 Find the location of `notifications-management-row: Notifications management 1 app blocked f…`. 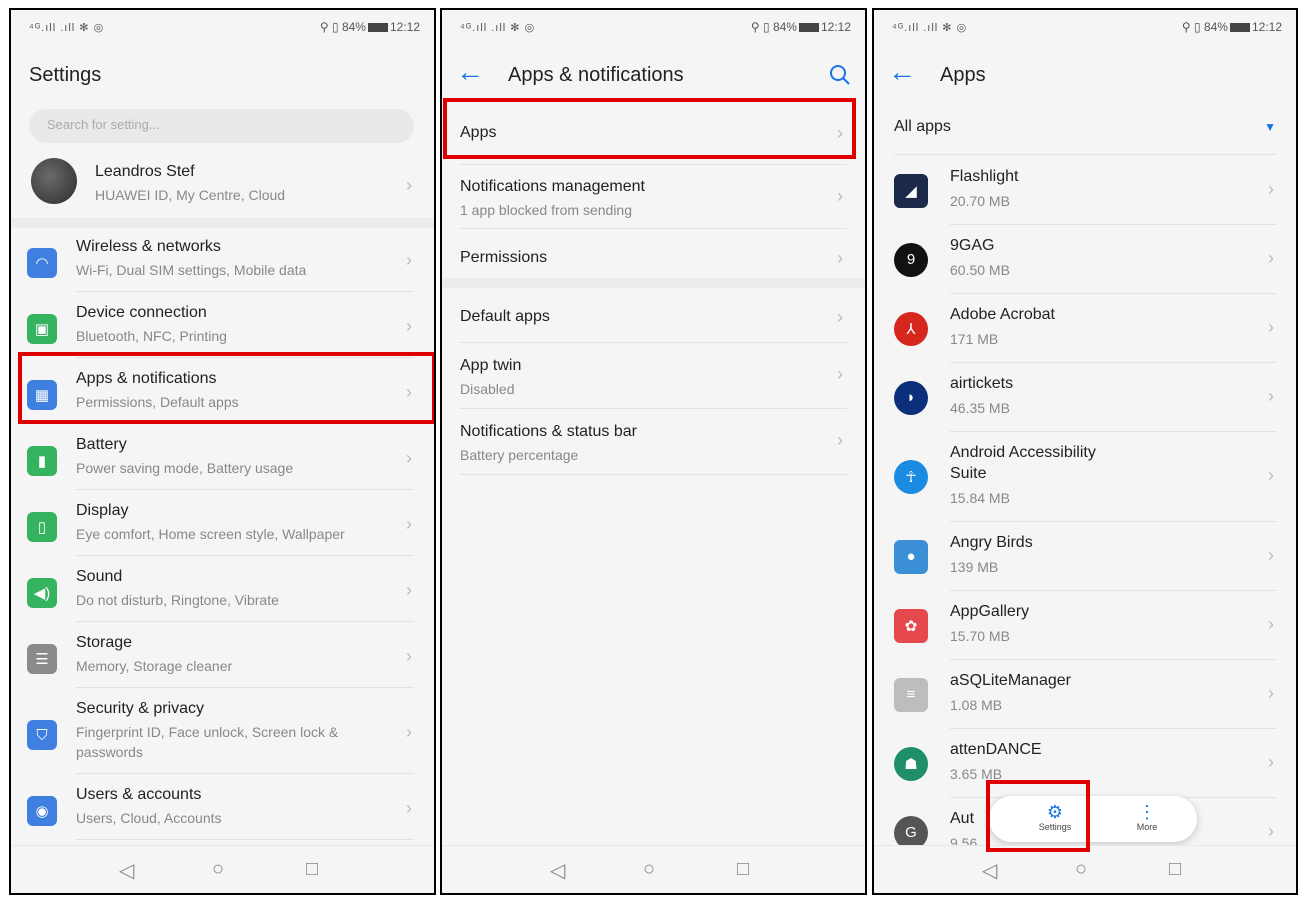

notifications-management-row: Notifications management 1 app blocked f… is located at coordinates (653, 196).